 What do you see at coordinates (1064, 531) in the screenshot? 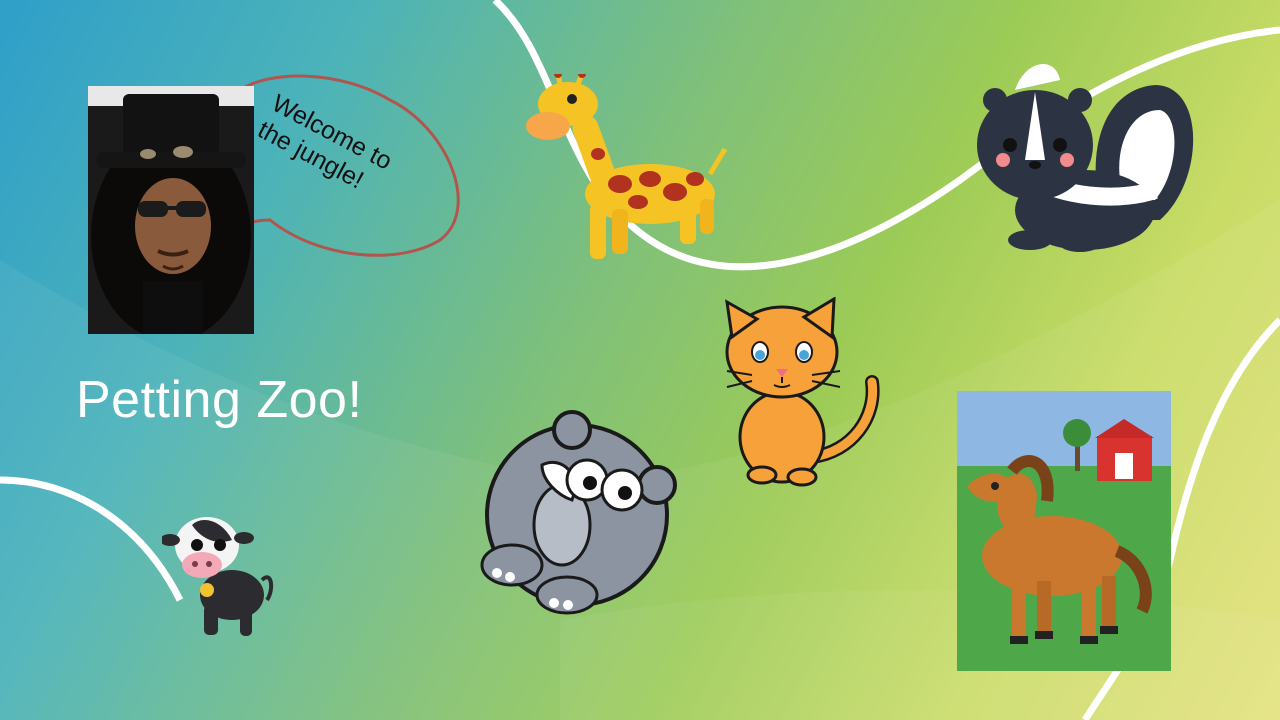
I see `horse-drawing` at bounding box center [1064, 531].